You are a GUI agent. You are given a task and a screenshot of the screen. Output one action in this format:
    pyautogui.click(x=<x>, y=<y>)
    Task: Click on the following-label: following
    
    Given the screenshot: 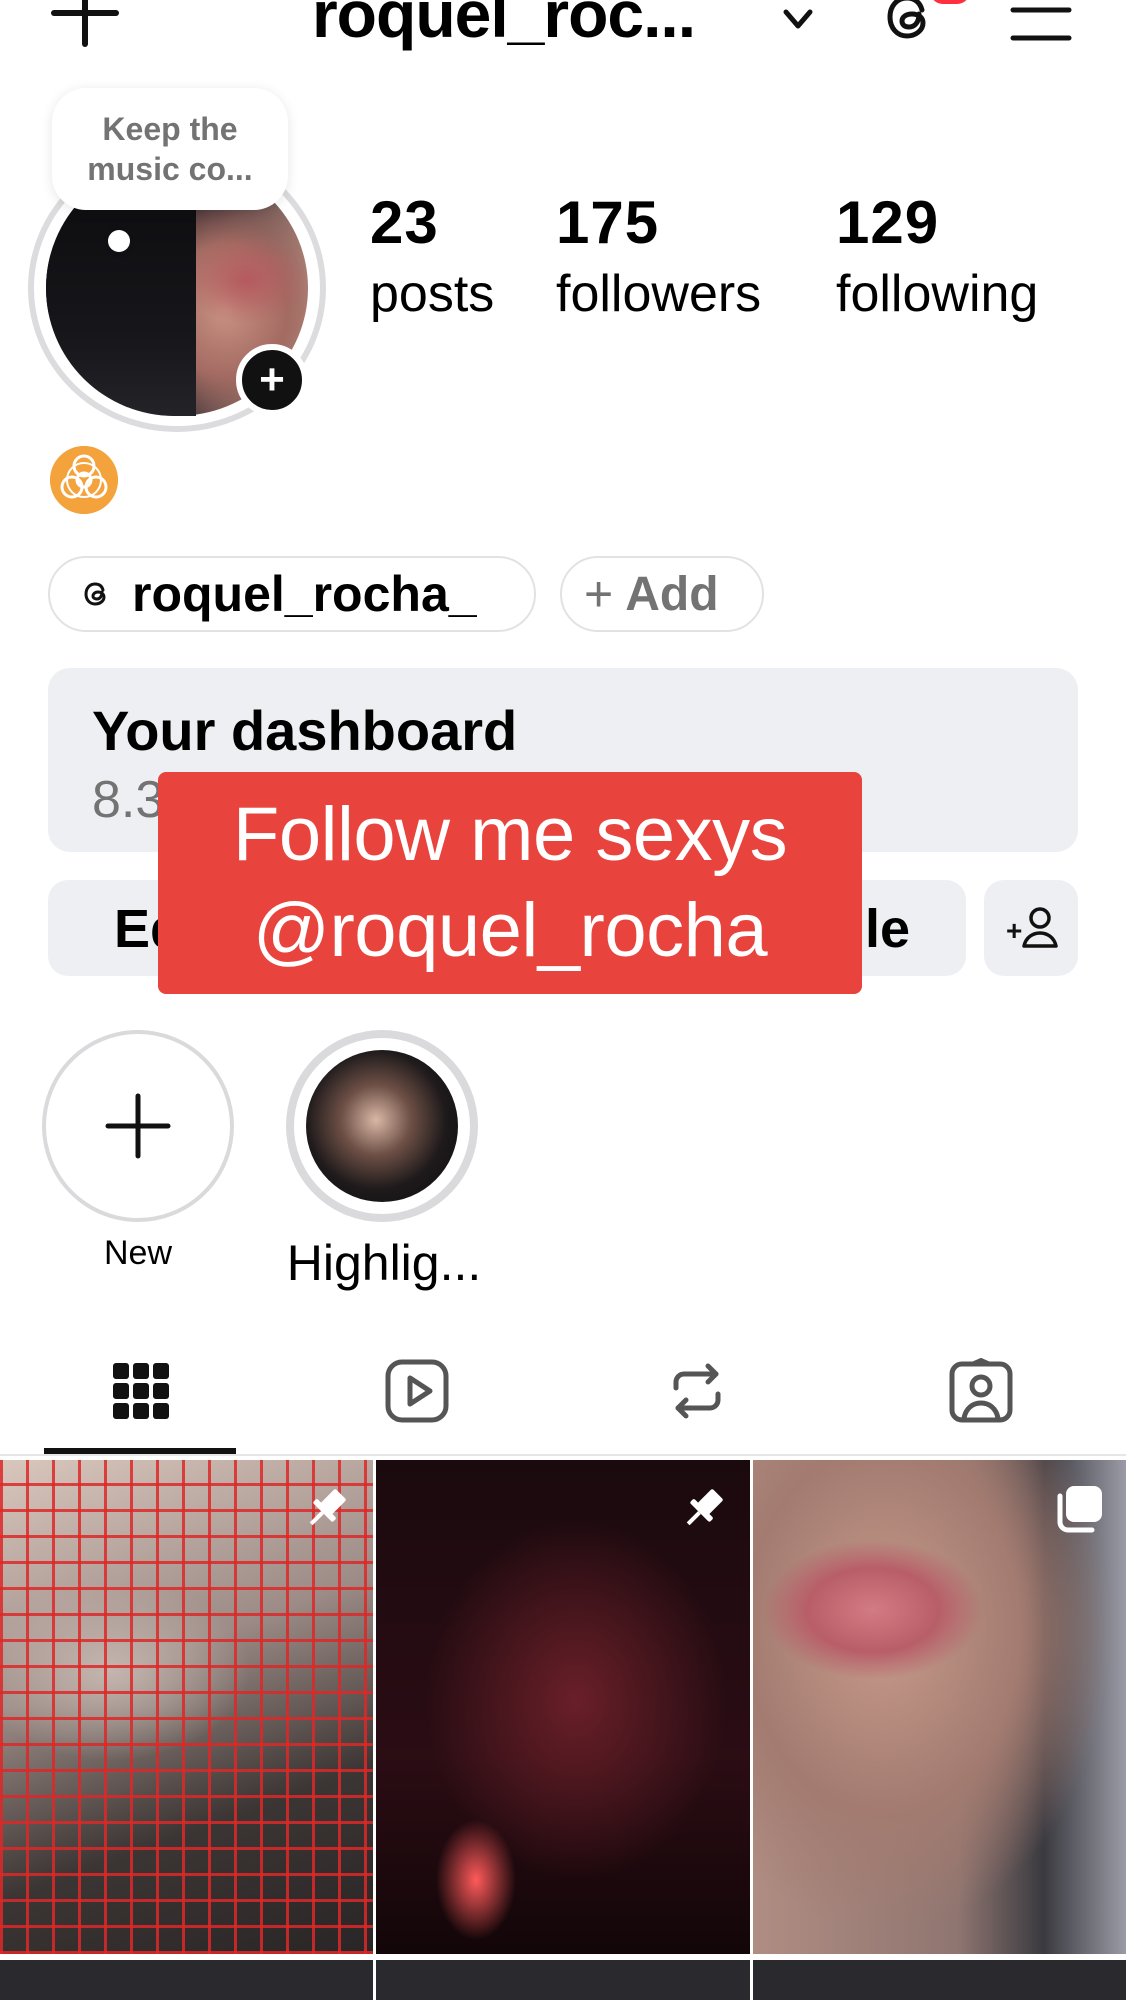 What is the action you would take?
    pyautogui.click(x=937, y=294)
    